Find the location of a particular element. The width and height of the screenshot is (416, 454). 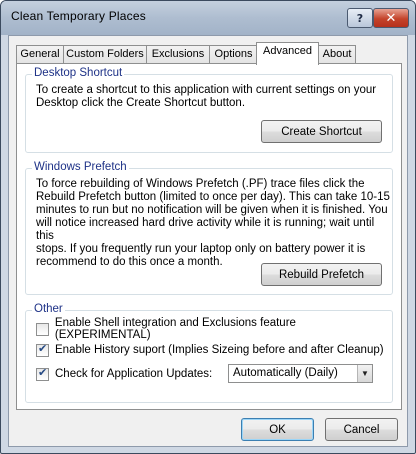

tab-options: Options is located at coordinates (233, 54).